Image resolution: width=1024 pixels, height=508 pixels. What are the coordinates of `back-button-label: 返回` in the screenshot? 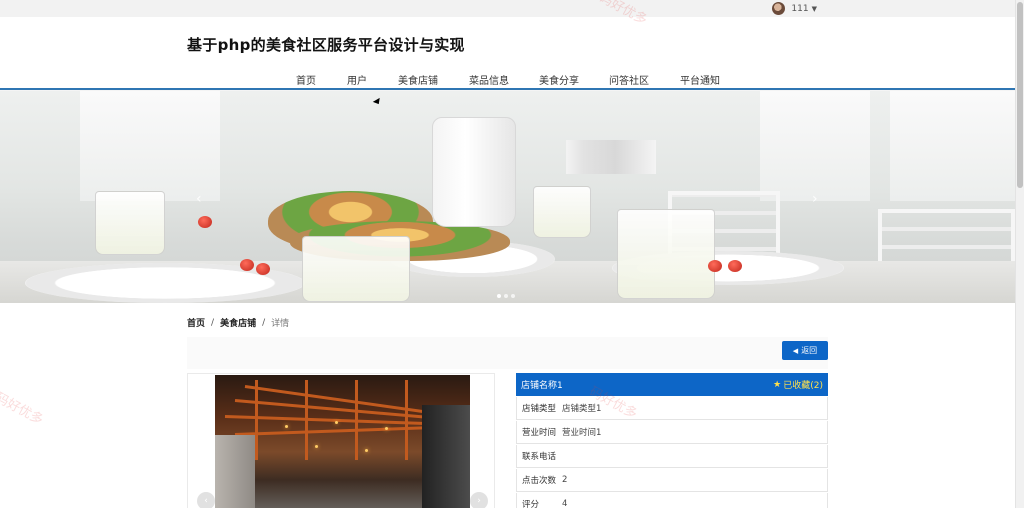 It's located at (809, 350).